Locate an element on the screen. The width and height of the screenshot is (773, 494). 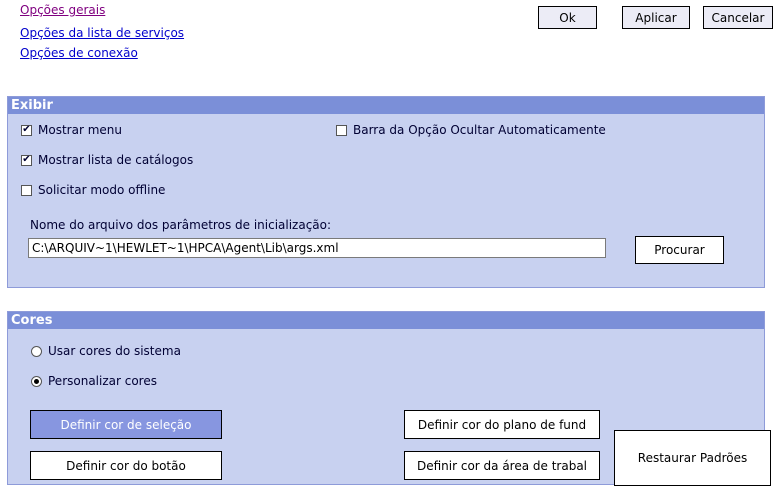
system-colors-option: Usar cores do sistema is located at coordinates (106, 351).